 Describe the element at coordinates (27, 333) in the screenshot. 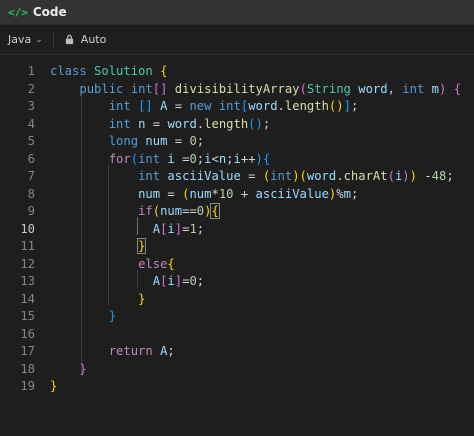

I see `line-number: 16` at that location.